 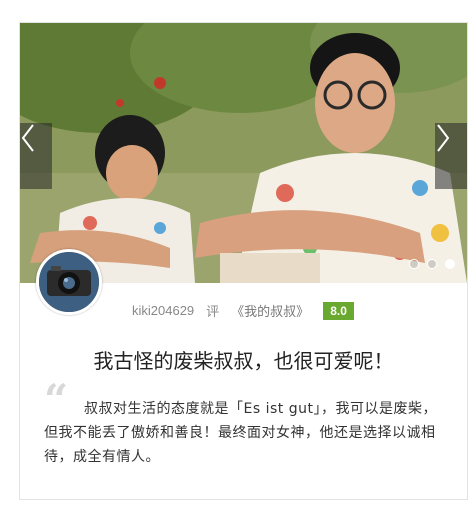 What do you see at coordinates (443, 138) in the screenshot?
I see `chevron-right-icon` at bounding box center [443, 138].